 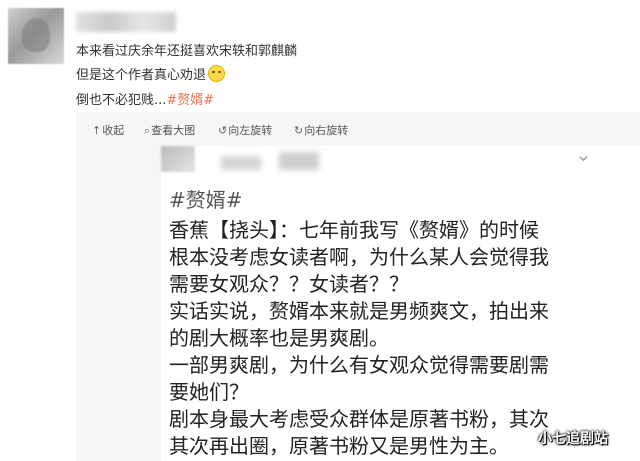 I want to click on rotate-right-icon: ↻, so click(x=299, y=130).